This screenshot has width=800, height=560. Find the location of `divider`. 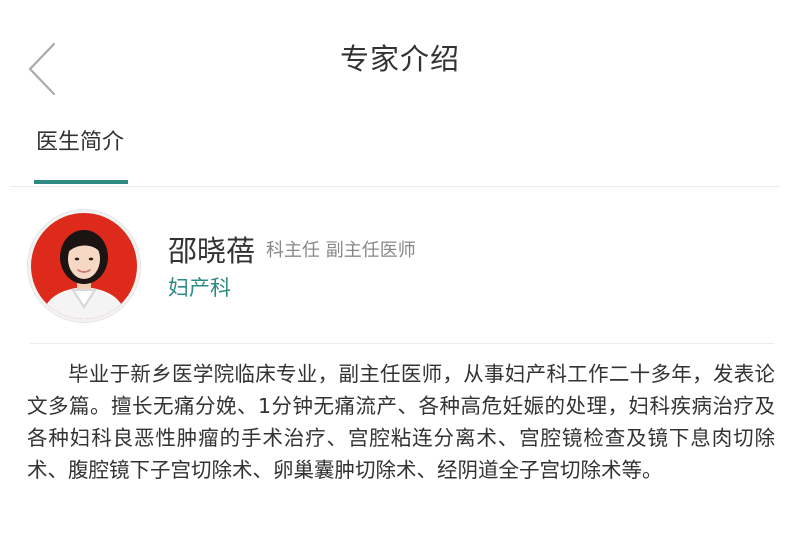

divider is located at coordinates (402, 343).